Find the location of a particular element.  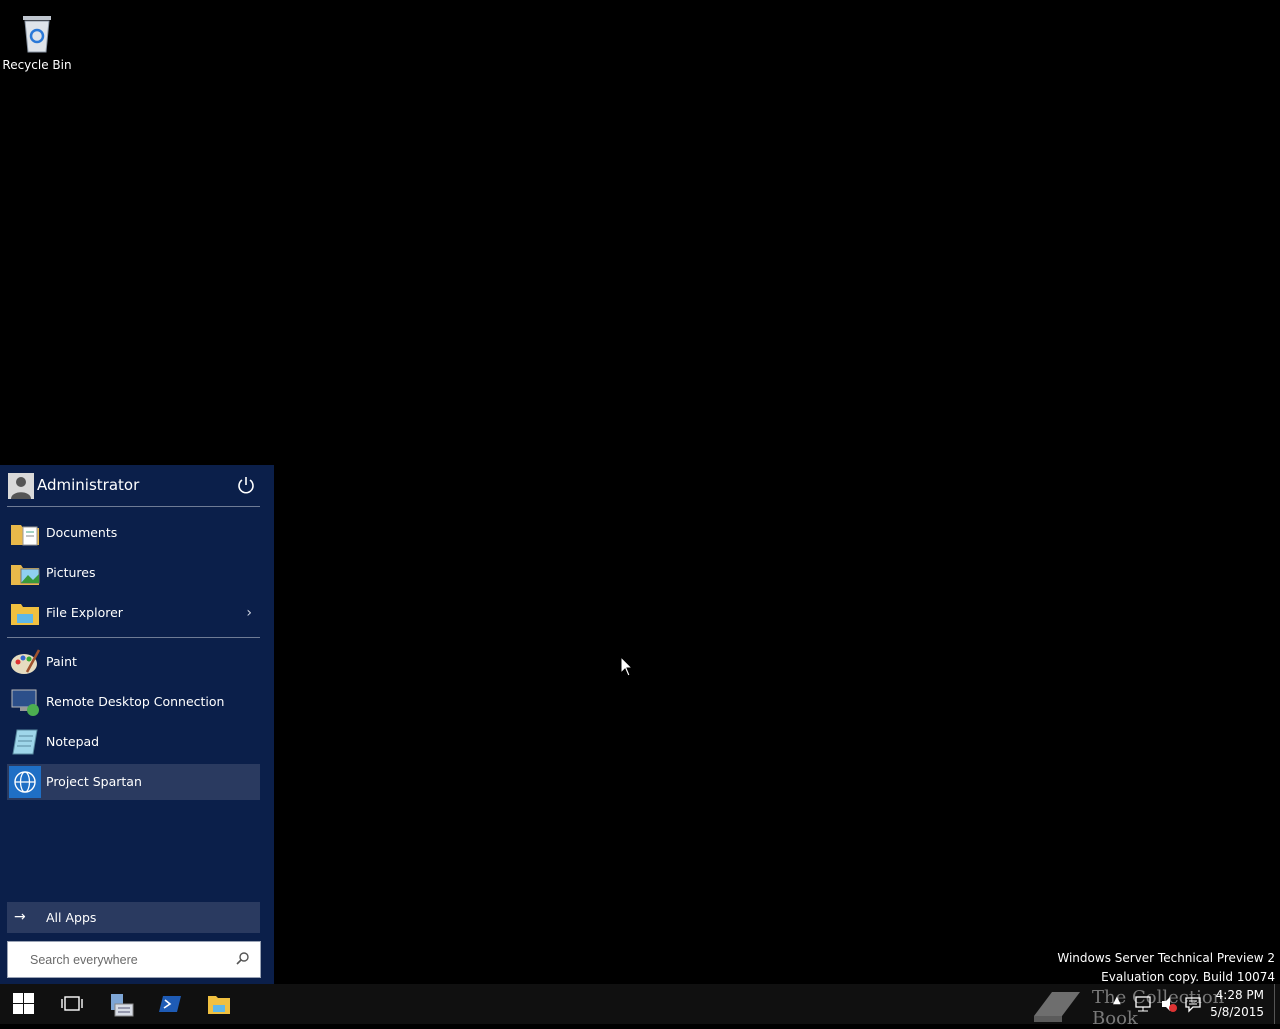

search-input is located at coordinates (130, 960).